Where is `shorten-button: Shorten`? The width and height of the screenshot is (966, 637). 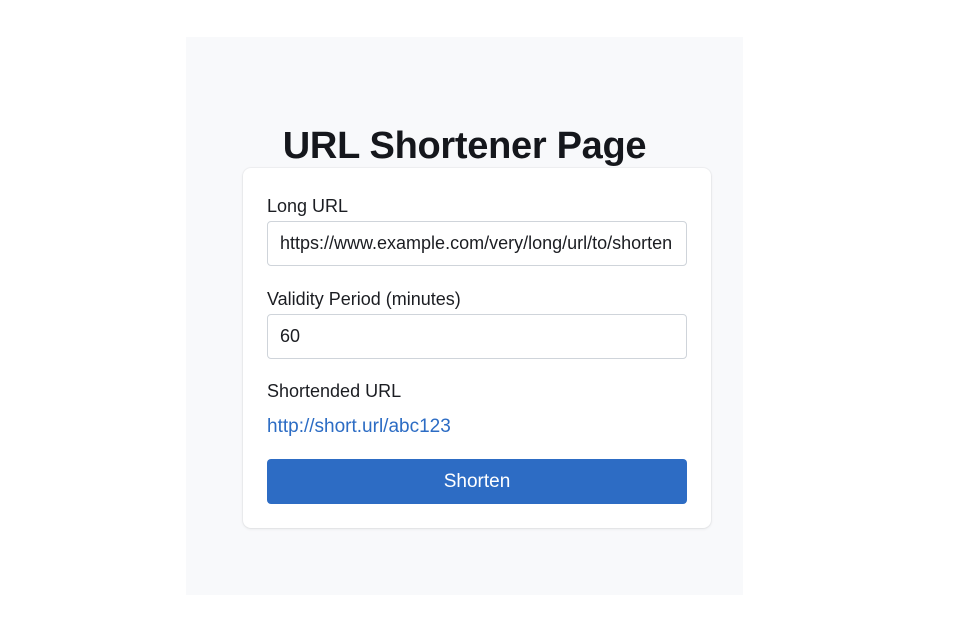 shorten-button: Shorten is located at coordinates (477, 481).